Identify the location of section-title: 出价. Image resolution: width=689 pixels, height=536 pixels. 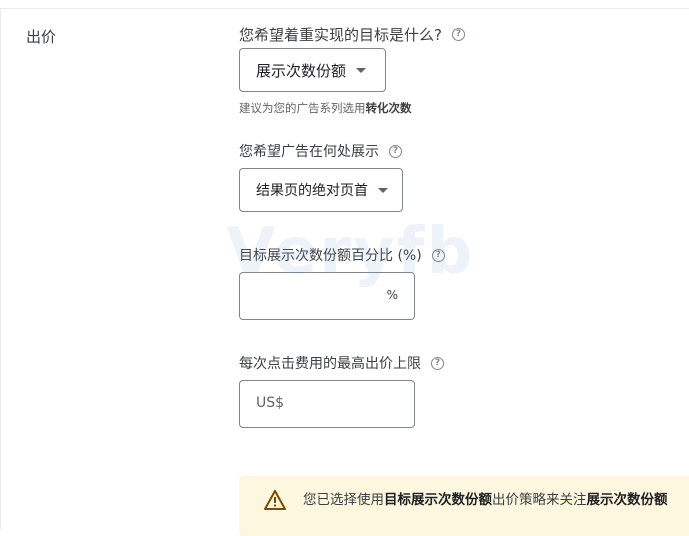
(41, 37).